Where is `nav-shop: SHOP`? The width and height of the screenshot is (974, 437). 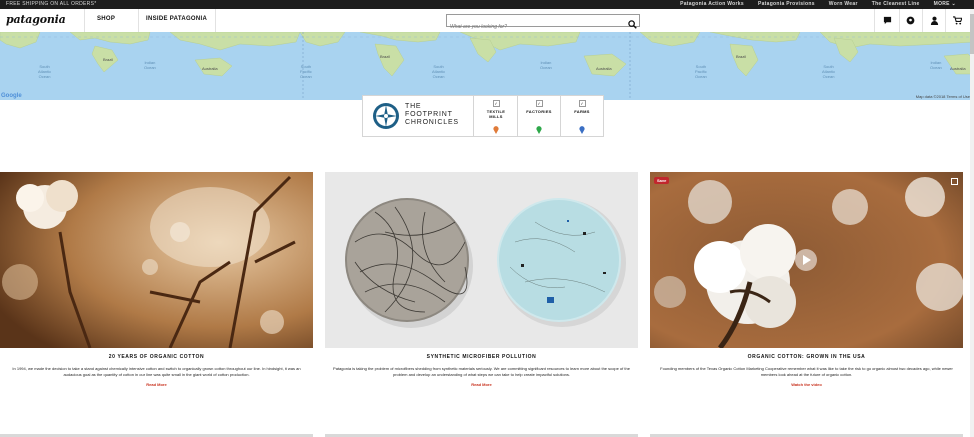
nav-shop: SHOP is located at coordinates (106, 19).